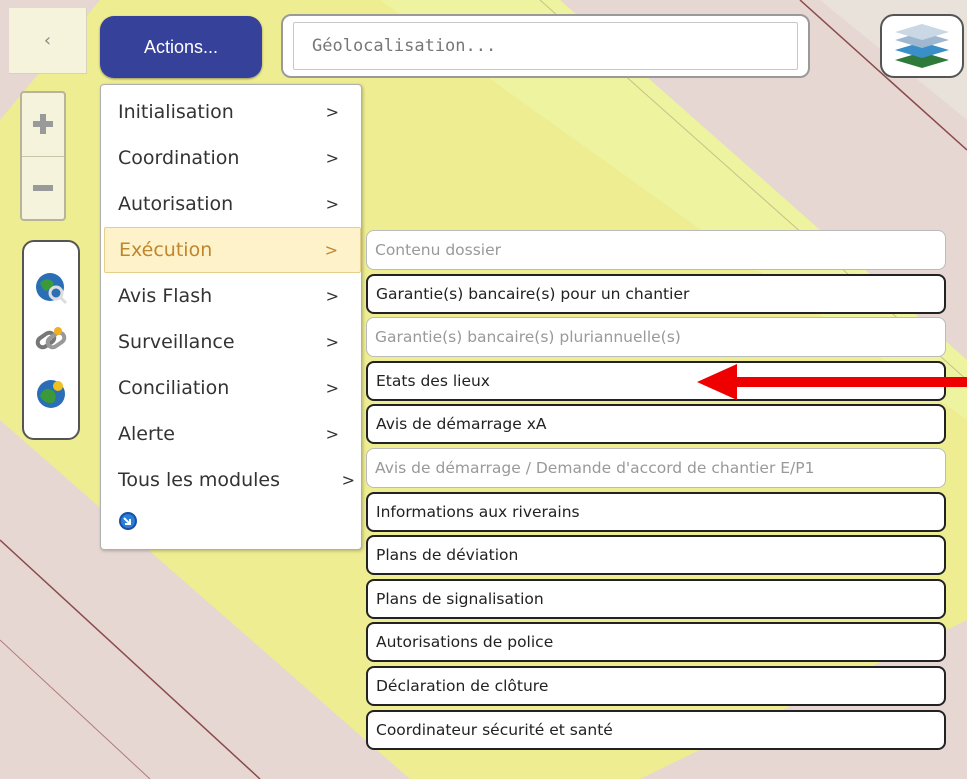 Image resolution: width=967 pixels, height=779 pixels. I want to click on menu-item-label: Conciliation, so click(174, 388).